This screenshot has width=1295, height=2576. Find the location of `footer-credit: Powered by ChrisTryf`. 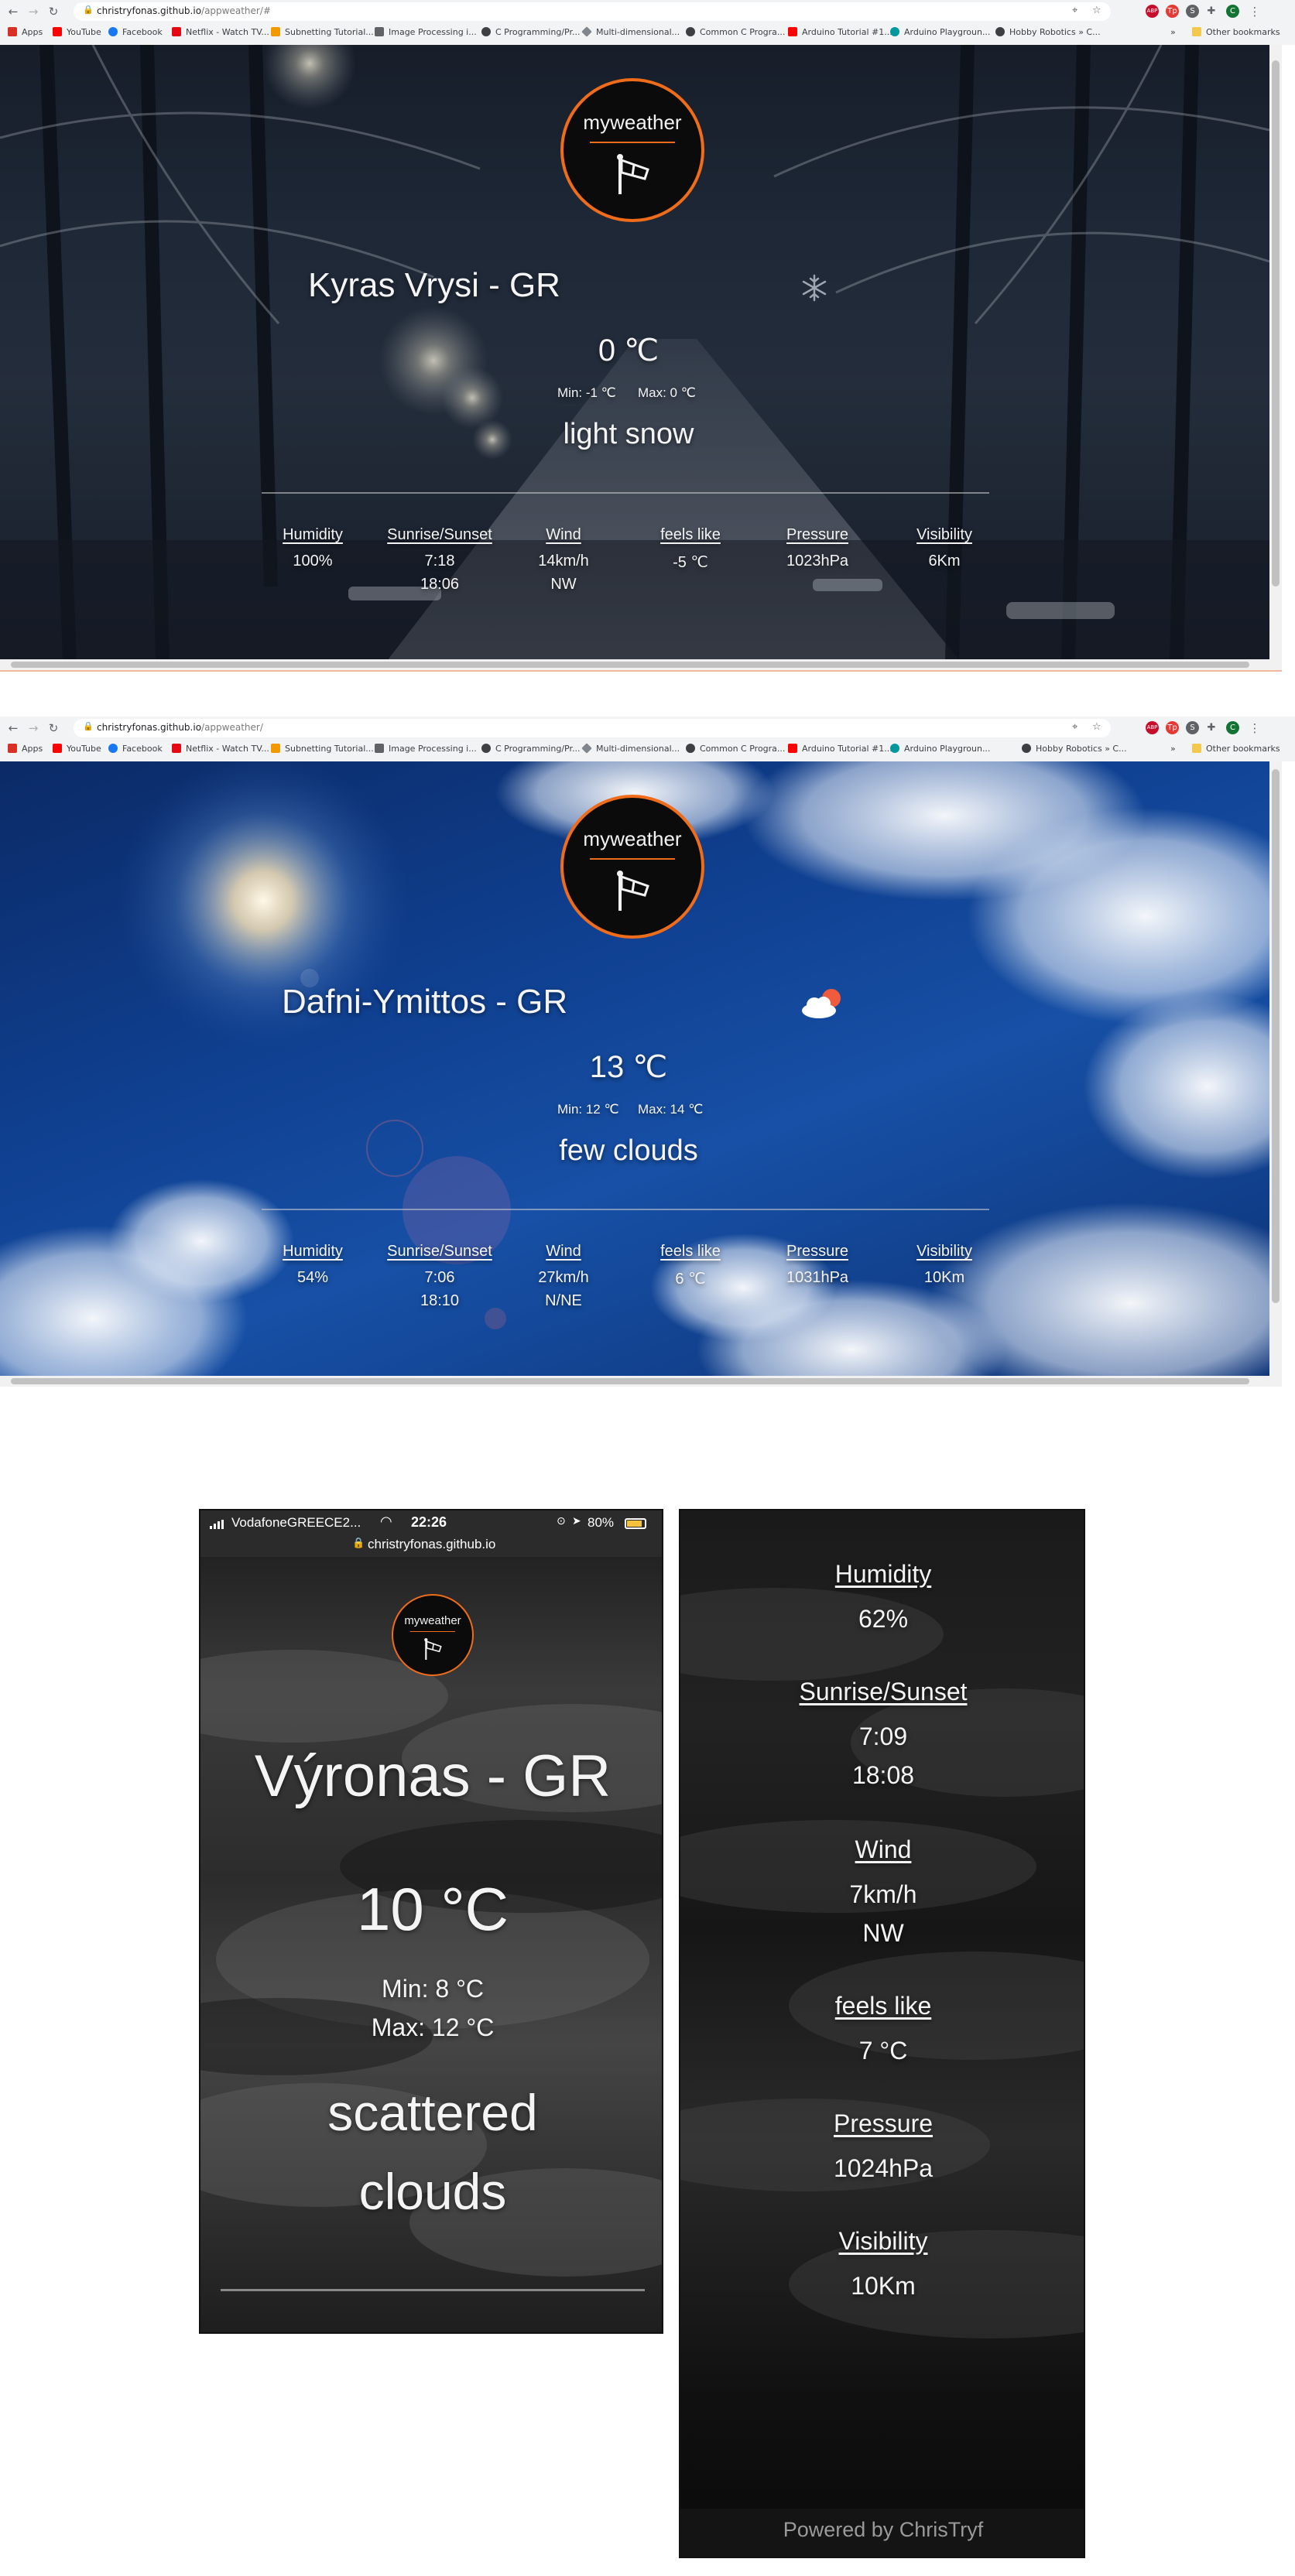

footer-credit: Powered by ChrisTryf is located at coordinates (883, 2530).